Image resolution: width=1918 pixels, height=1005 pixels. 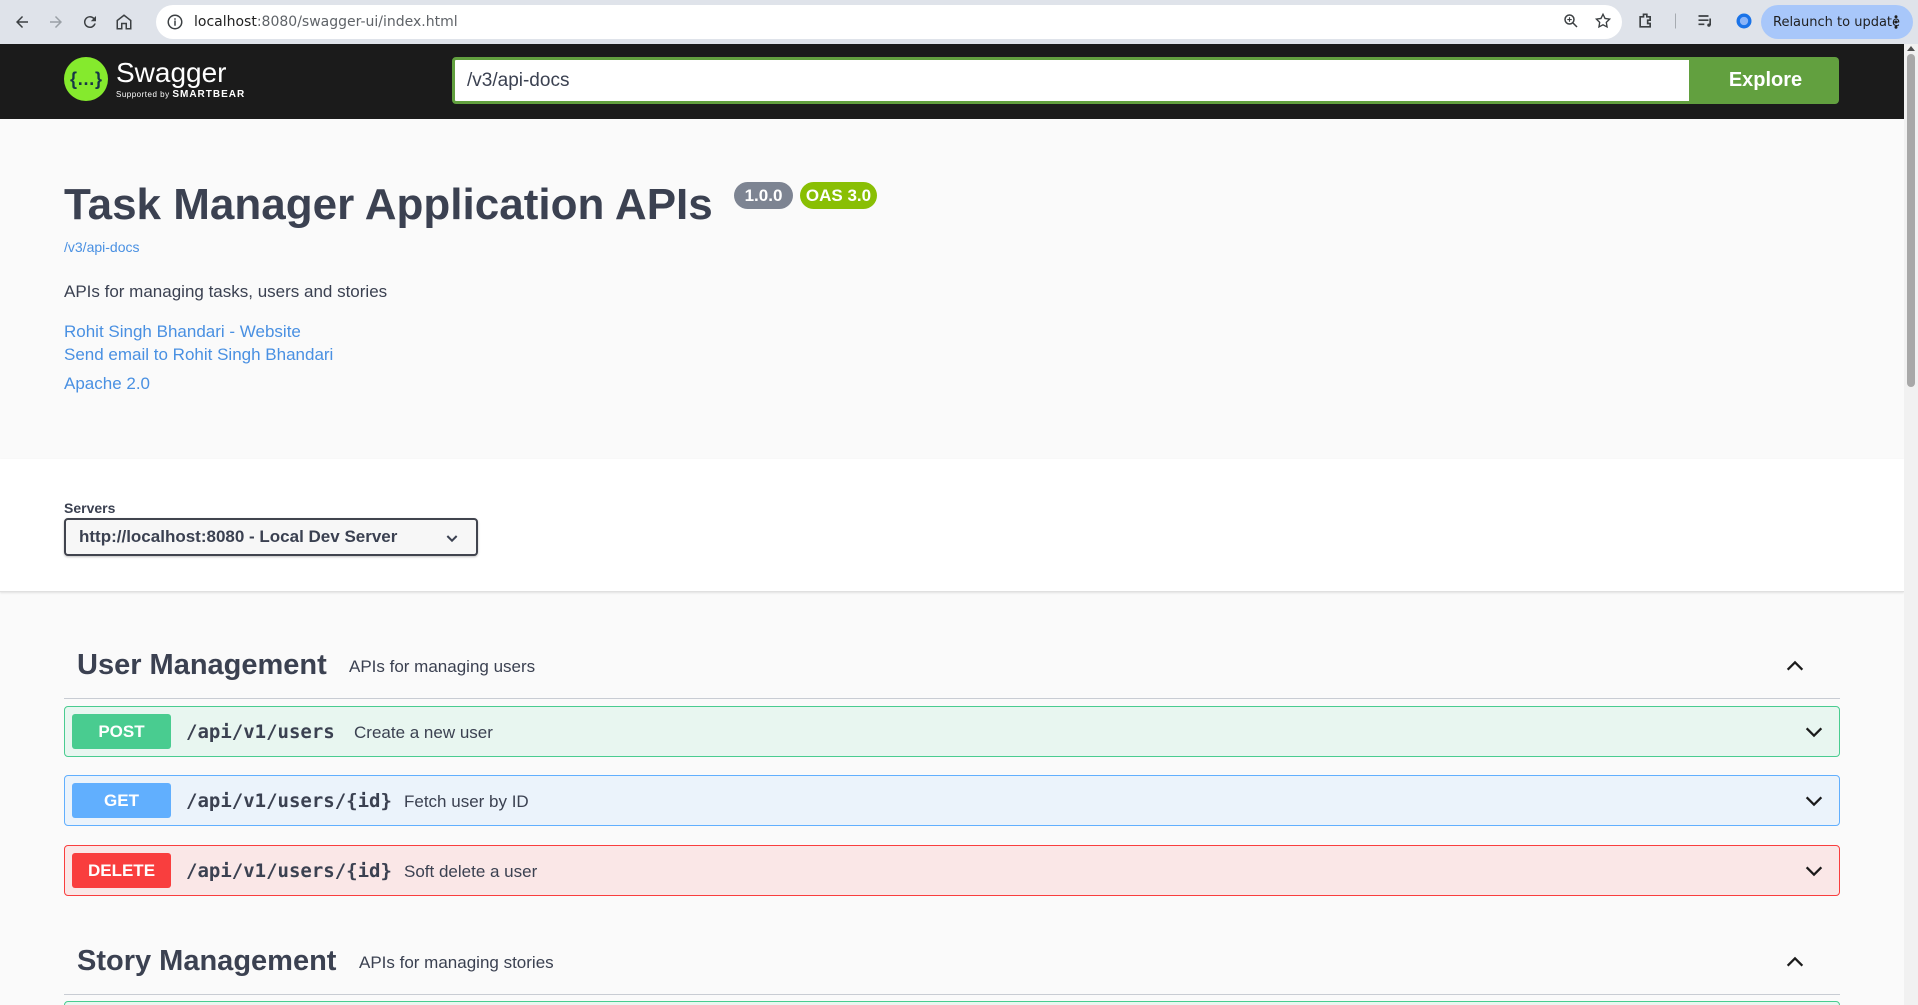 What do you see at coordinates (121, 731) in the screenshot?
I see `method-badge: POST` at bounding box center [121, 731].